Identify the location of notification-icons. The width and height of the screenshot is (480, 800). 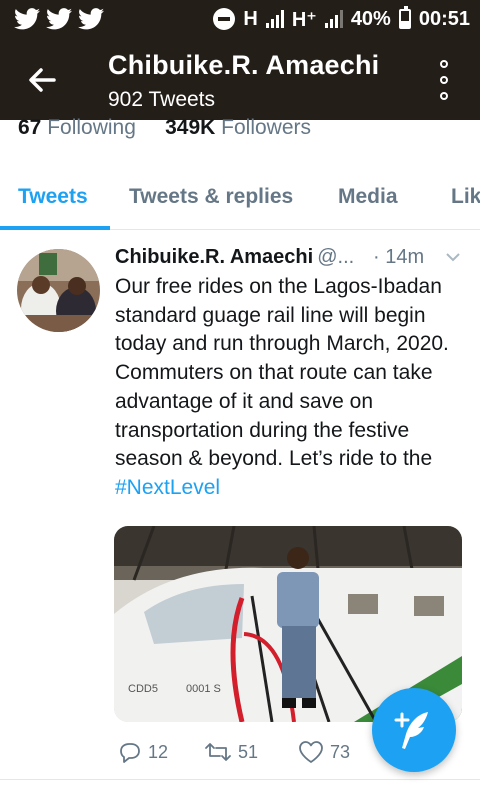
(52, 19).